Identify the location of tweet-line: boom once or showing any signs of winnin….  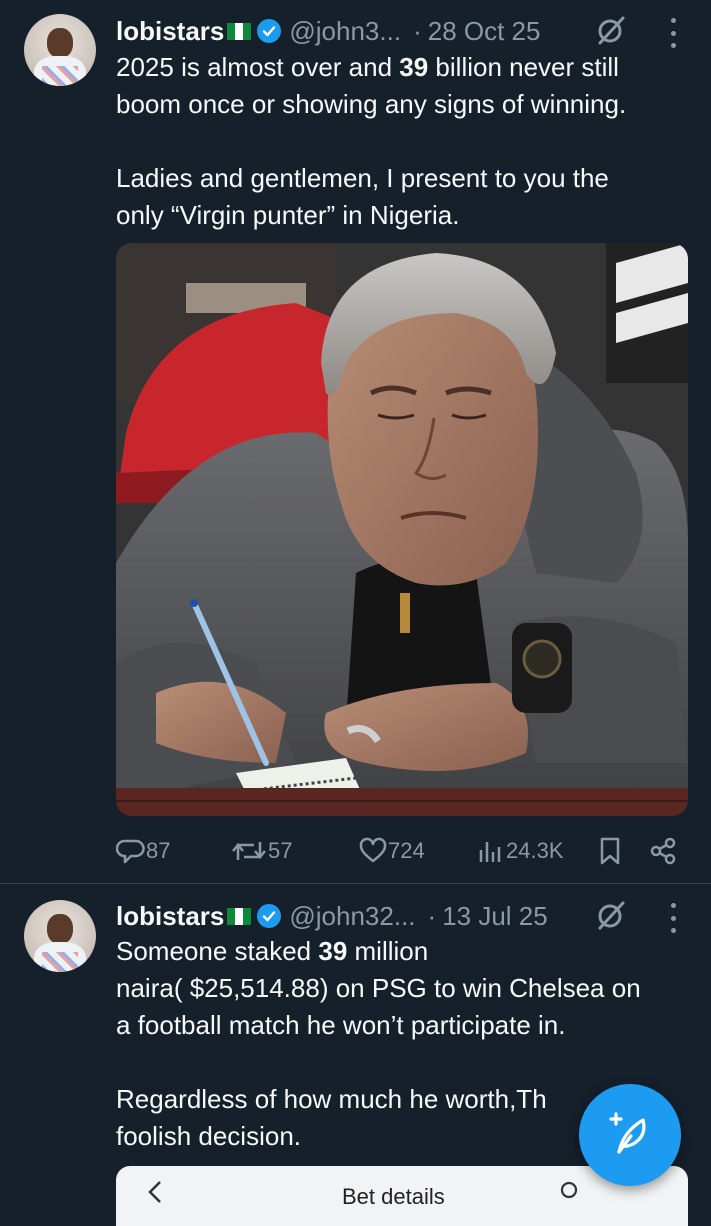
(371, 104).